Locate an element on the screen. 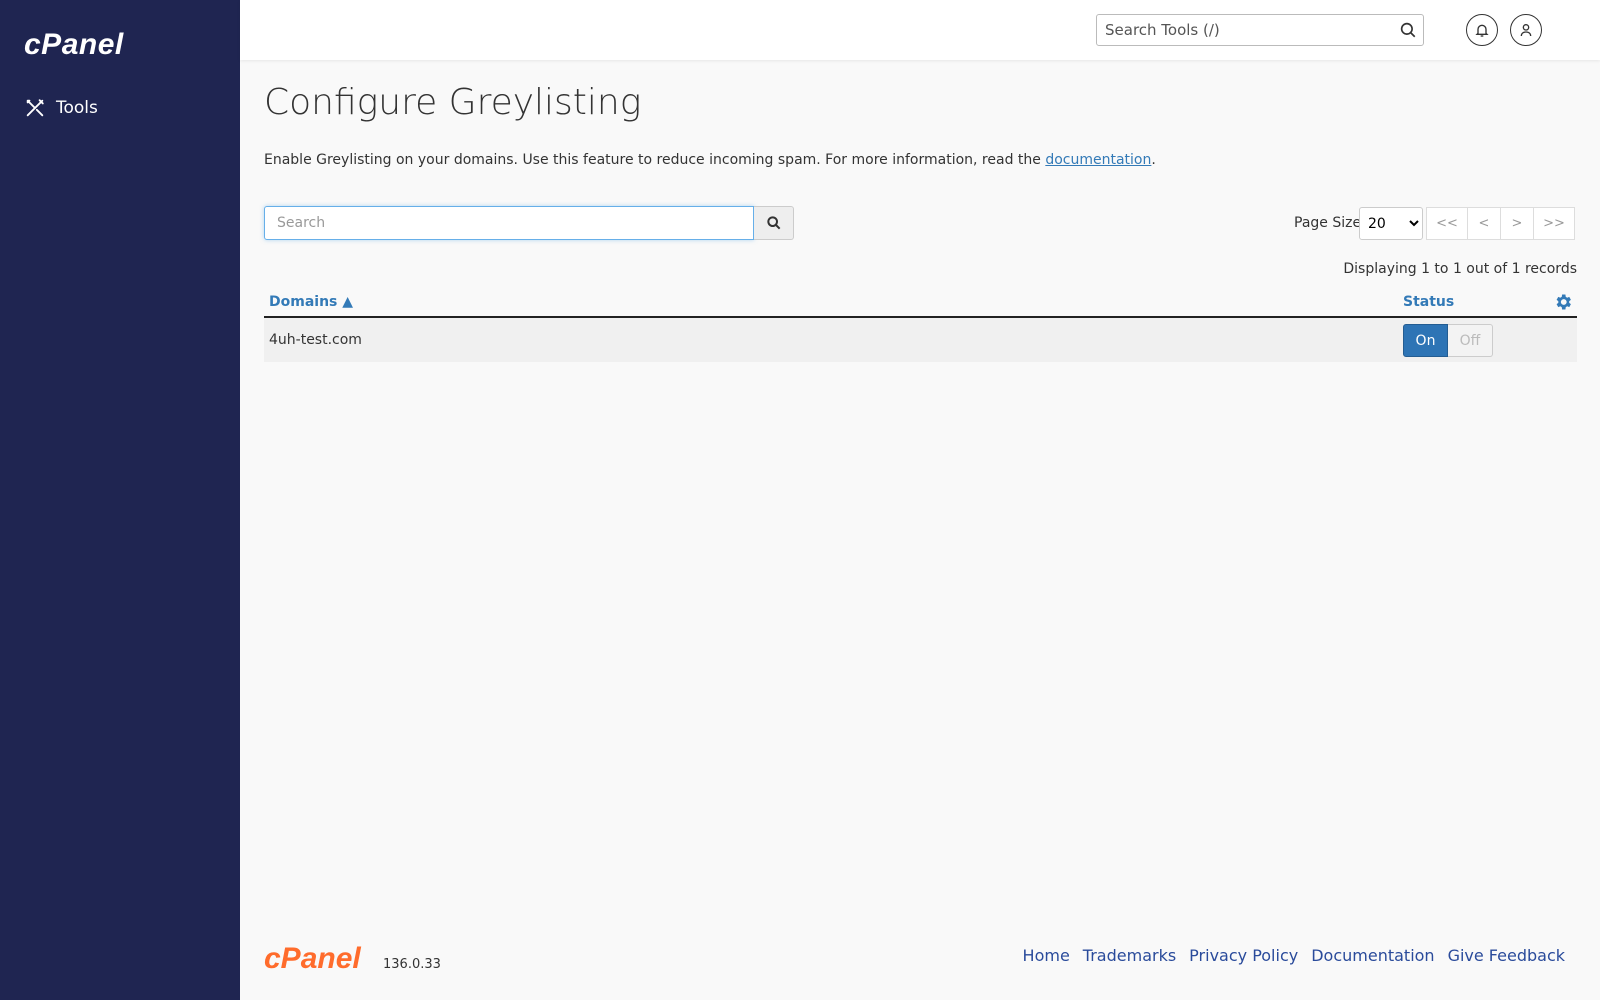 This screenshot has height=1000, width=1600. description-suffix: . is located at coordinates (1153, 160).